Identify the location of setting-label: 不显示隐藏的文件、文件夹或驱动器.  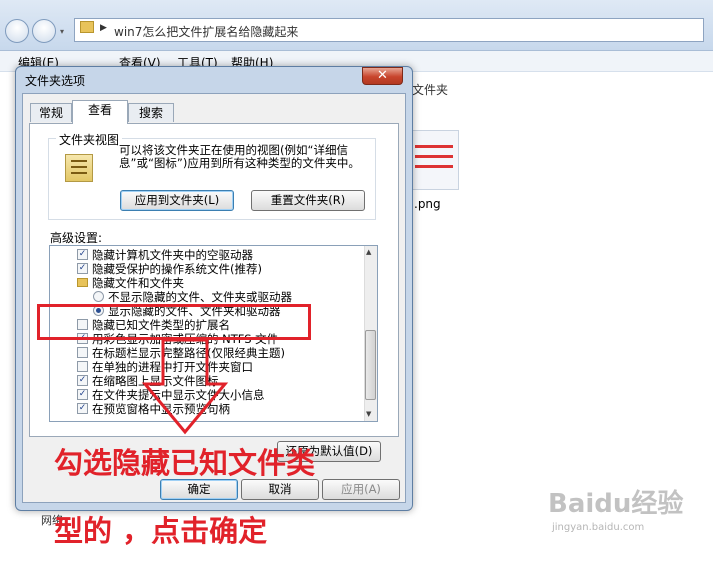
(200, 297).